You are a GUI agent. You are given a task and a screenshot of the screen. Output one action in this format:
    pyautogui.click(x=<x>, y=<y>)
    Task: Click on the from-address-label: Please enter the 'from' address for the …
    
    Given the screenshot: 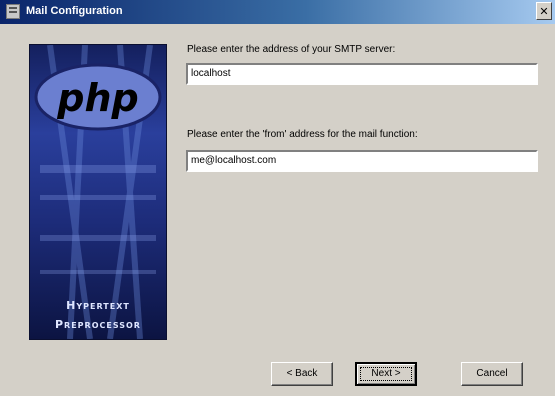 What is the action you would take?
    pyautogui.click(x=302, y=134)
    